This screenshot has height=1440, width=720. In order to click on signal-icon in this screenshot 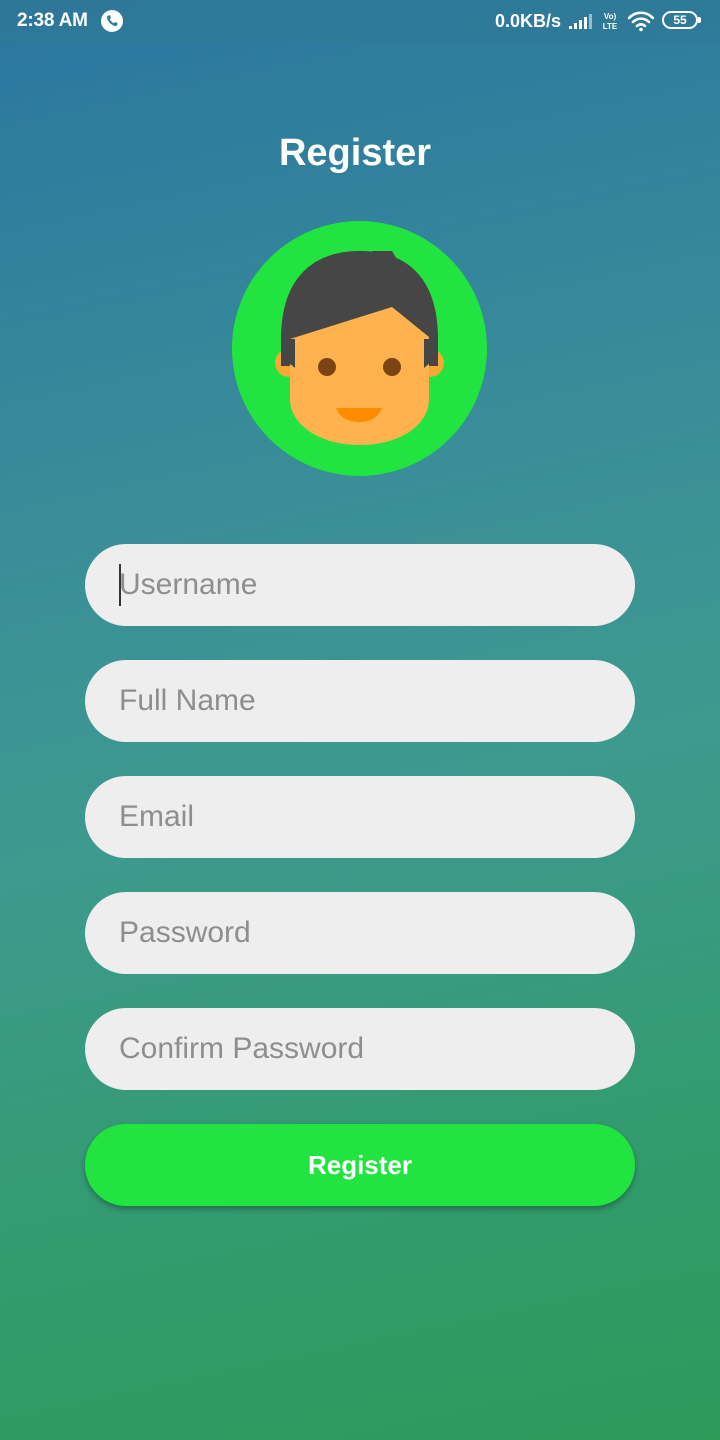, I will do `click(580, 21)`.